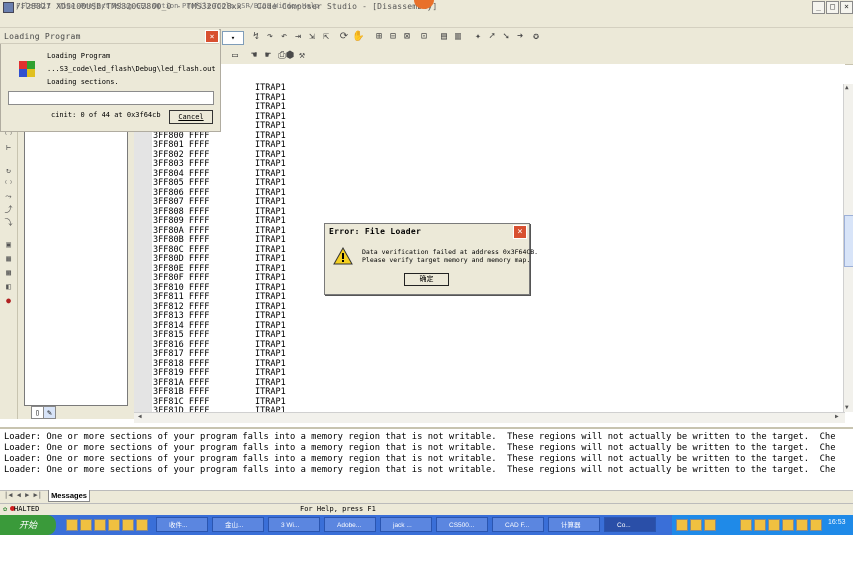 Image resolution: width=853 pixels, height=576 pixels. Describe the element at coordinates (847, 407) in the screenshot. I see `scroll-down-icon: ▼` at that location.